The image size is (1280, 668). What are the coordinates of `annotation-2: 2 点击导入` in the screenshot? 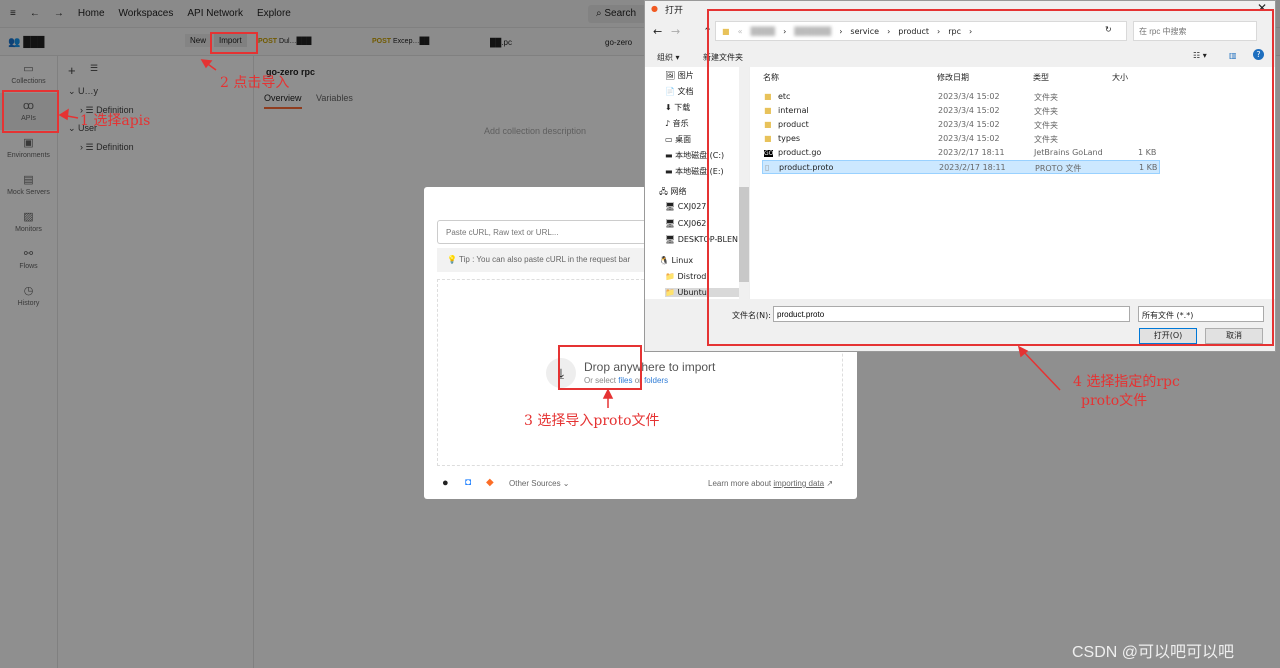 It's located at (255, 83).